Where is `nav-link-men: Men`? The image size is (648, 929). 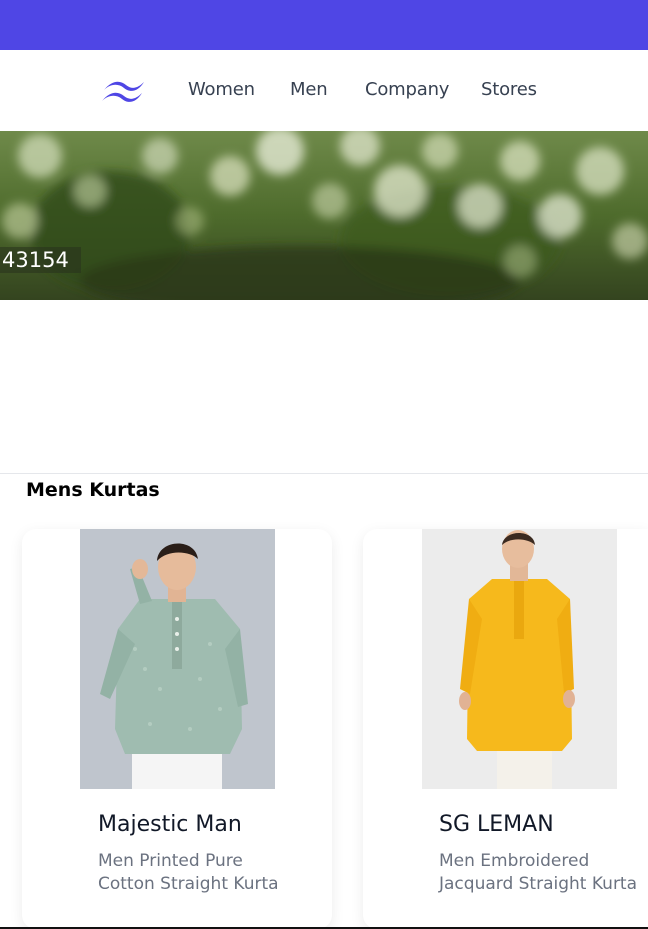 nav-link-men: Men is located at coordinates (309, 89).